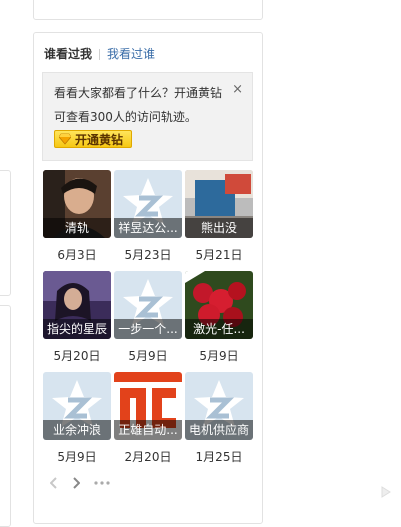 This screenshot has height=527, width=401. What do you see at coordinates (68, 54) in the screenshot?
I see `tab-who-visited-me: 谁看过我` at bounding box center [68, 54].